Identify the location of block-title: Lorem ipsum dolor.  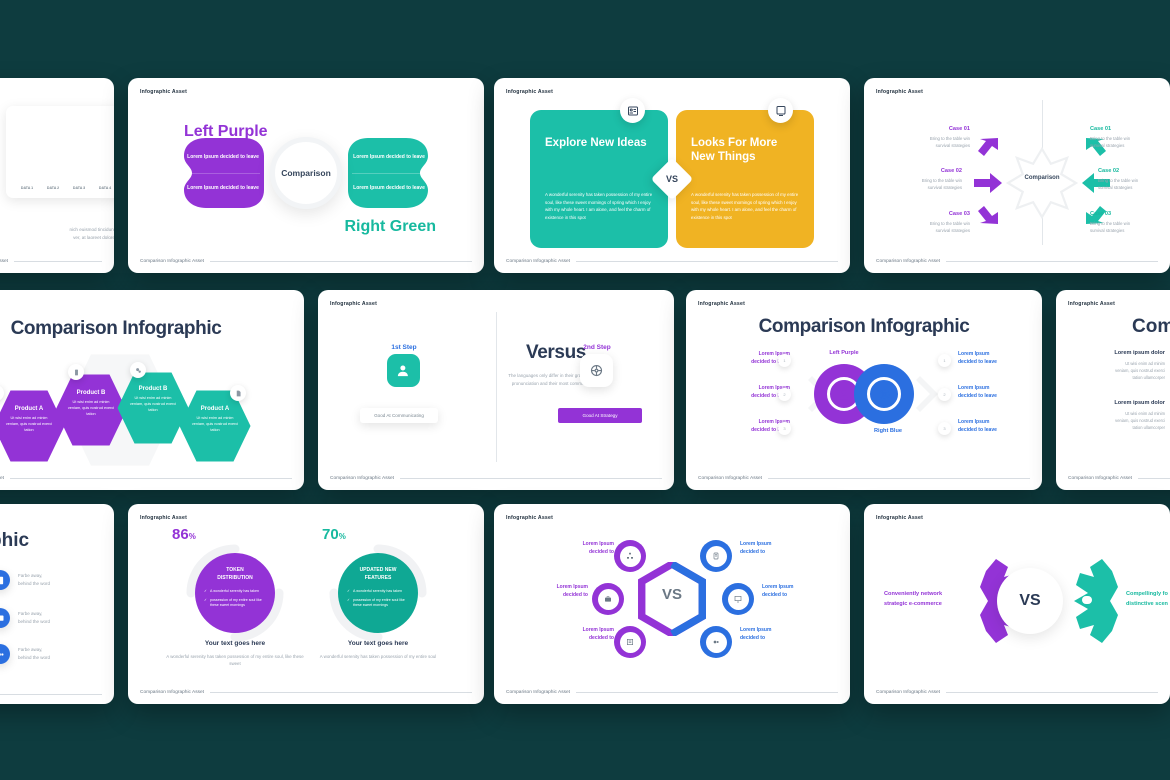
(1139, 403).